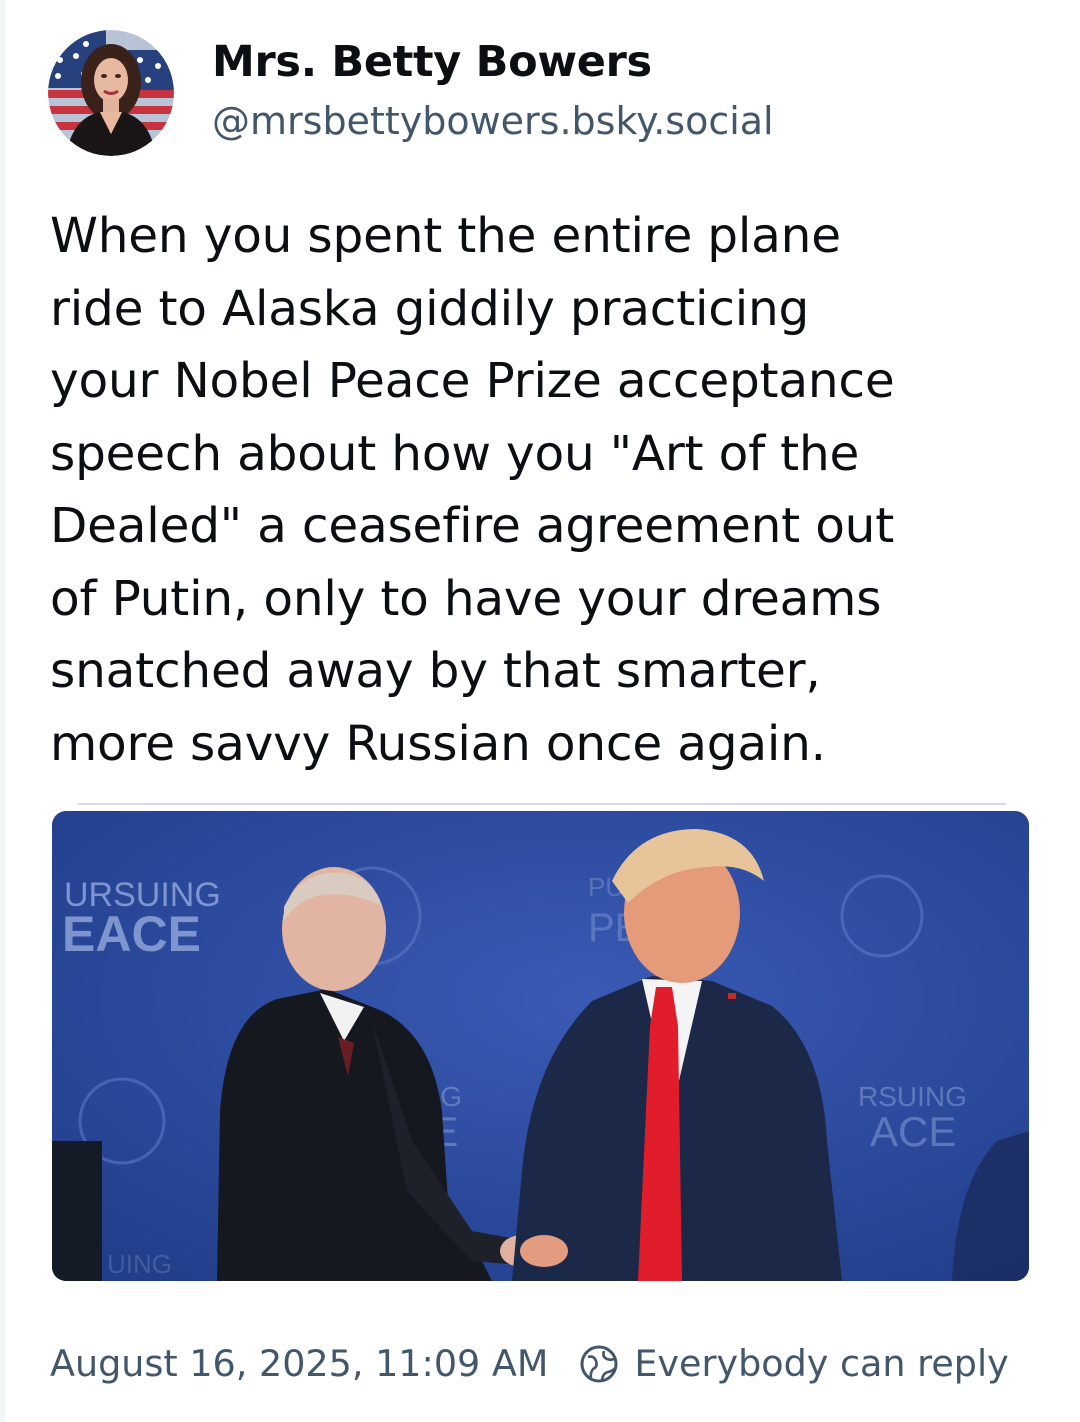  Describe the element at coordinates (299, 1364) in the screenshot. I see `post-timestamp: August 16, 2025, 11:09 AM` at that location.